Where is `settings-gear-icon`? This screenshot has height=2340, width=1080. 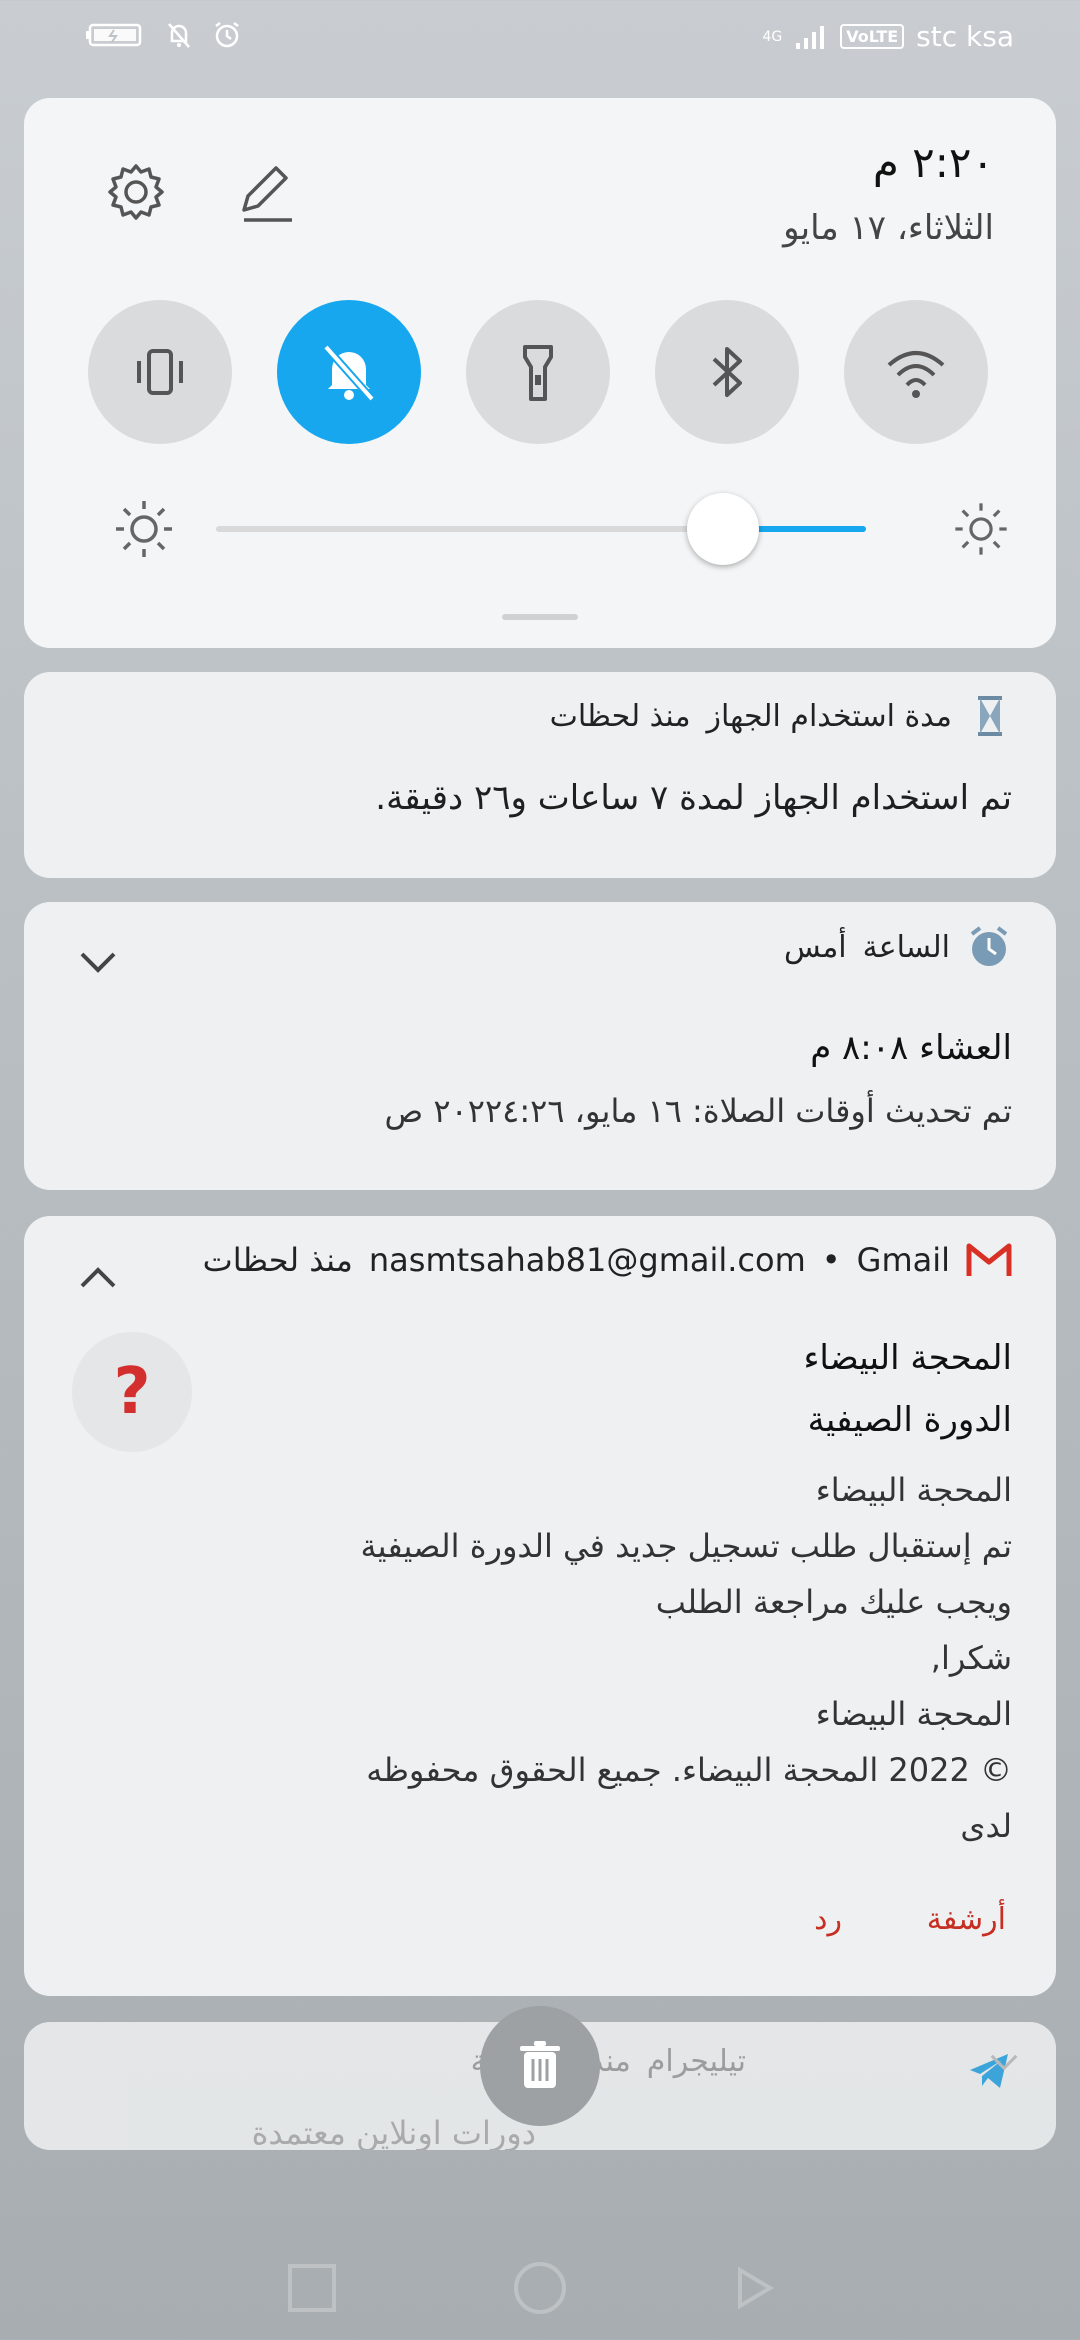 settings-gear-icon is located at coordinates (136, 192).